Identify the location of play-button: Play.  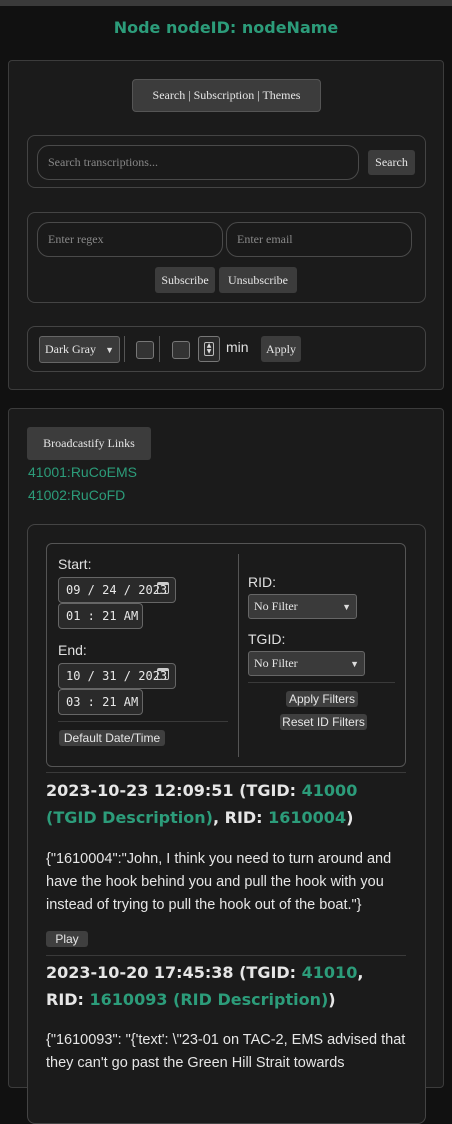
(67, 939).